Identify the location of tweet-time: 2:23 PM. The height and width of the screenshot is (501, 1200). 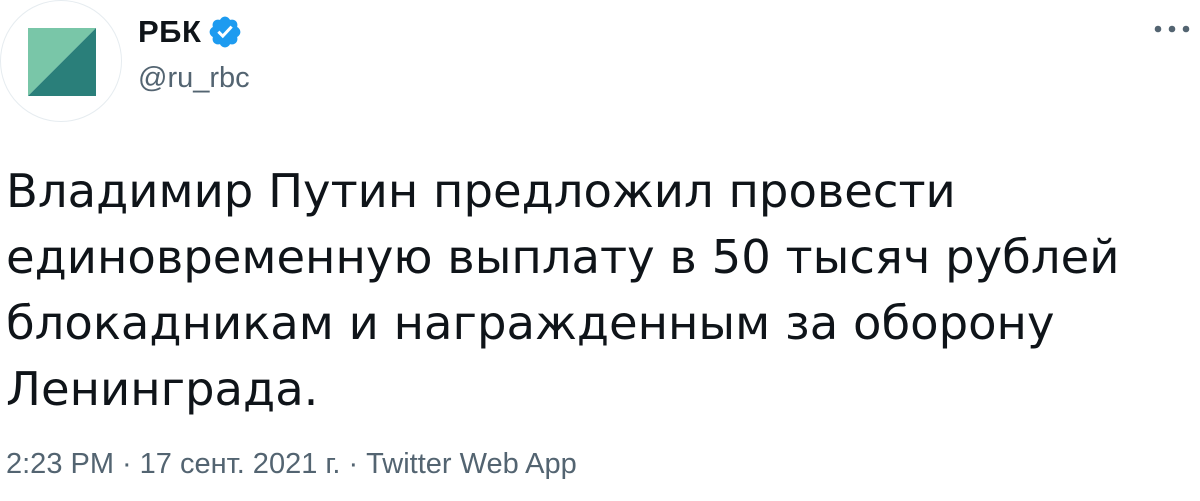
(60, 464).